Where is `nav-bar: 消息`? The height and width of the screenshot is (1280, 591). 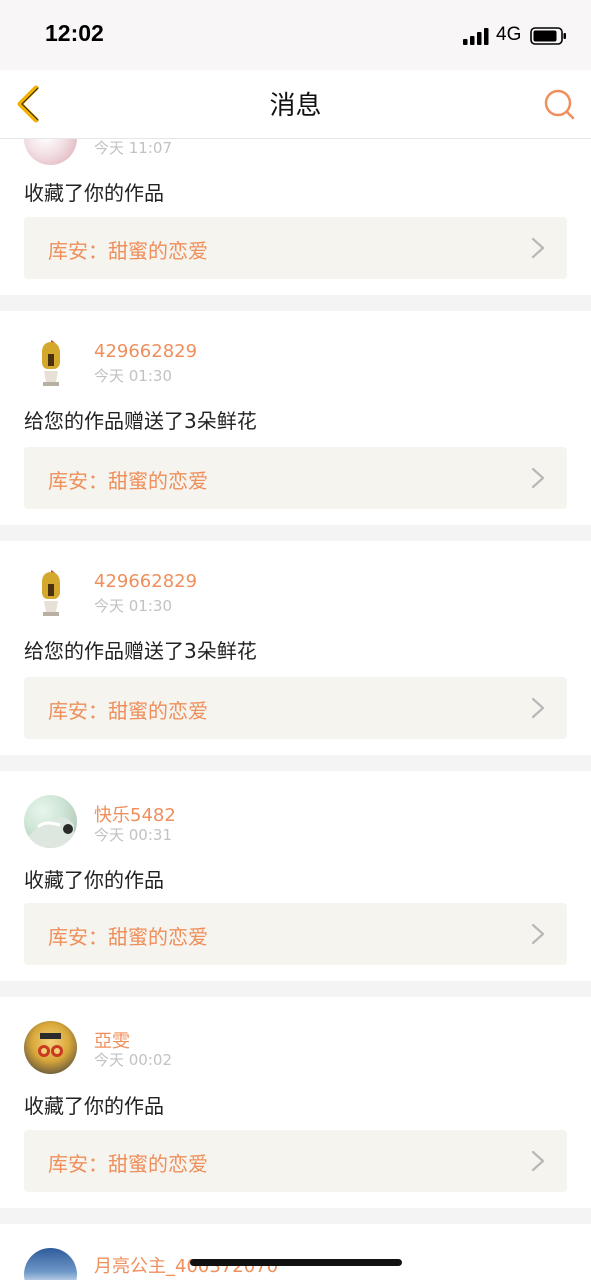
nav-bar: 消息 is located at coordinates (295, 104).